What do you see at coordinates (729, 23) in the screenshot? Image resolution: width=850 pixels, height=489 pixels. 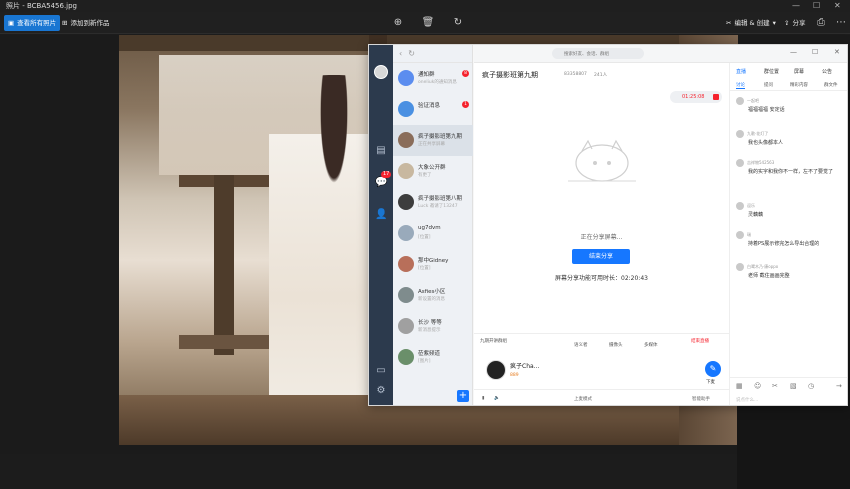 I see `edit-icon: ✂` at bounding box center [729, 23].